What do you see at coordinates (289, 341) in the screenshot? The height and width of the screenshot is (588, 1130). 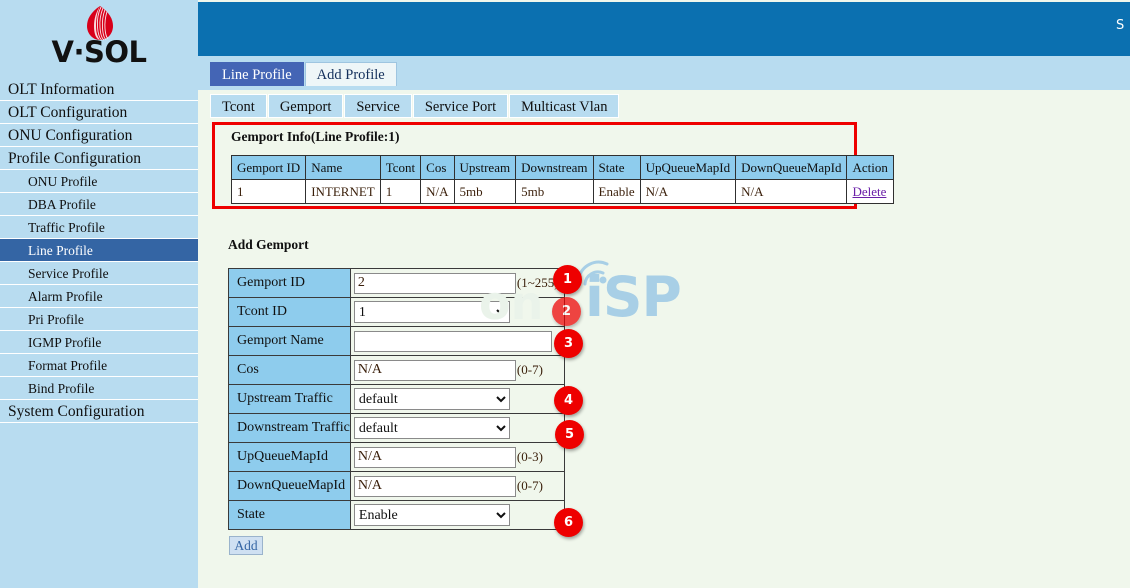 I see `field-label: Gemport Name` at bounding box center [289, 341].